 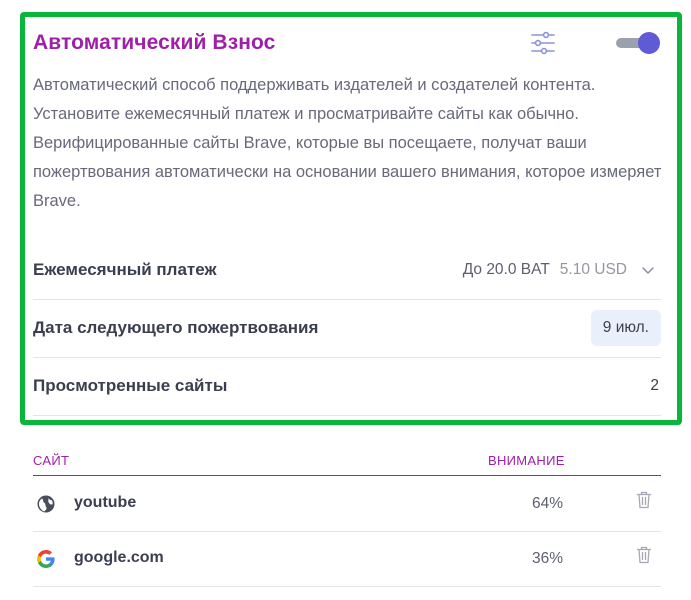 I want to click on next-contribution-label: Дата следующего пожертвования, so click(x=176, y=327).